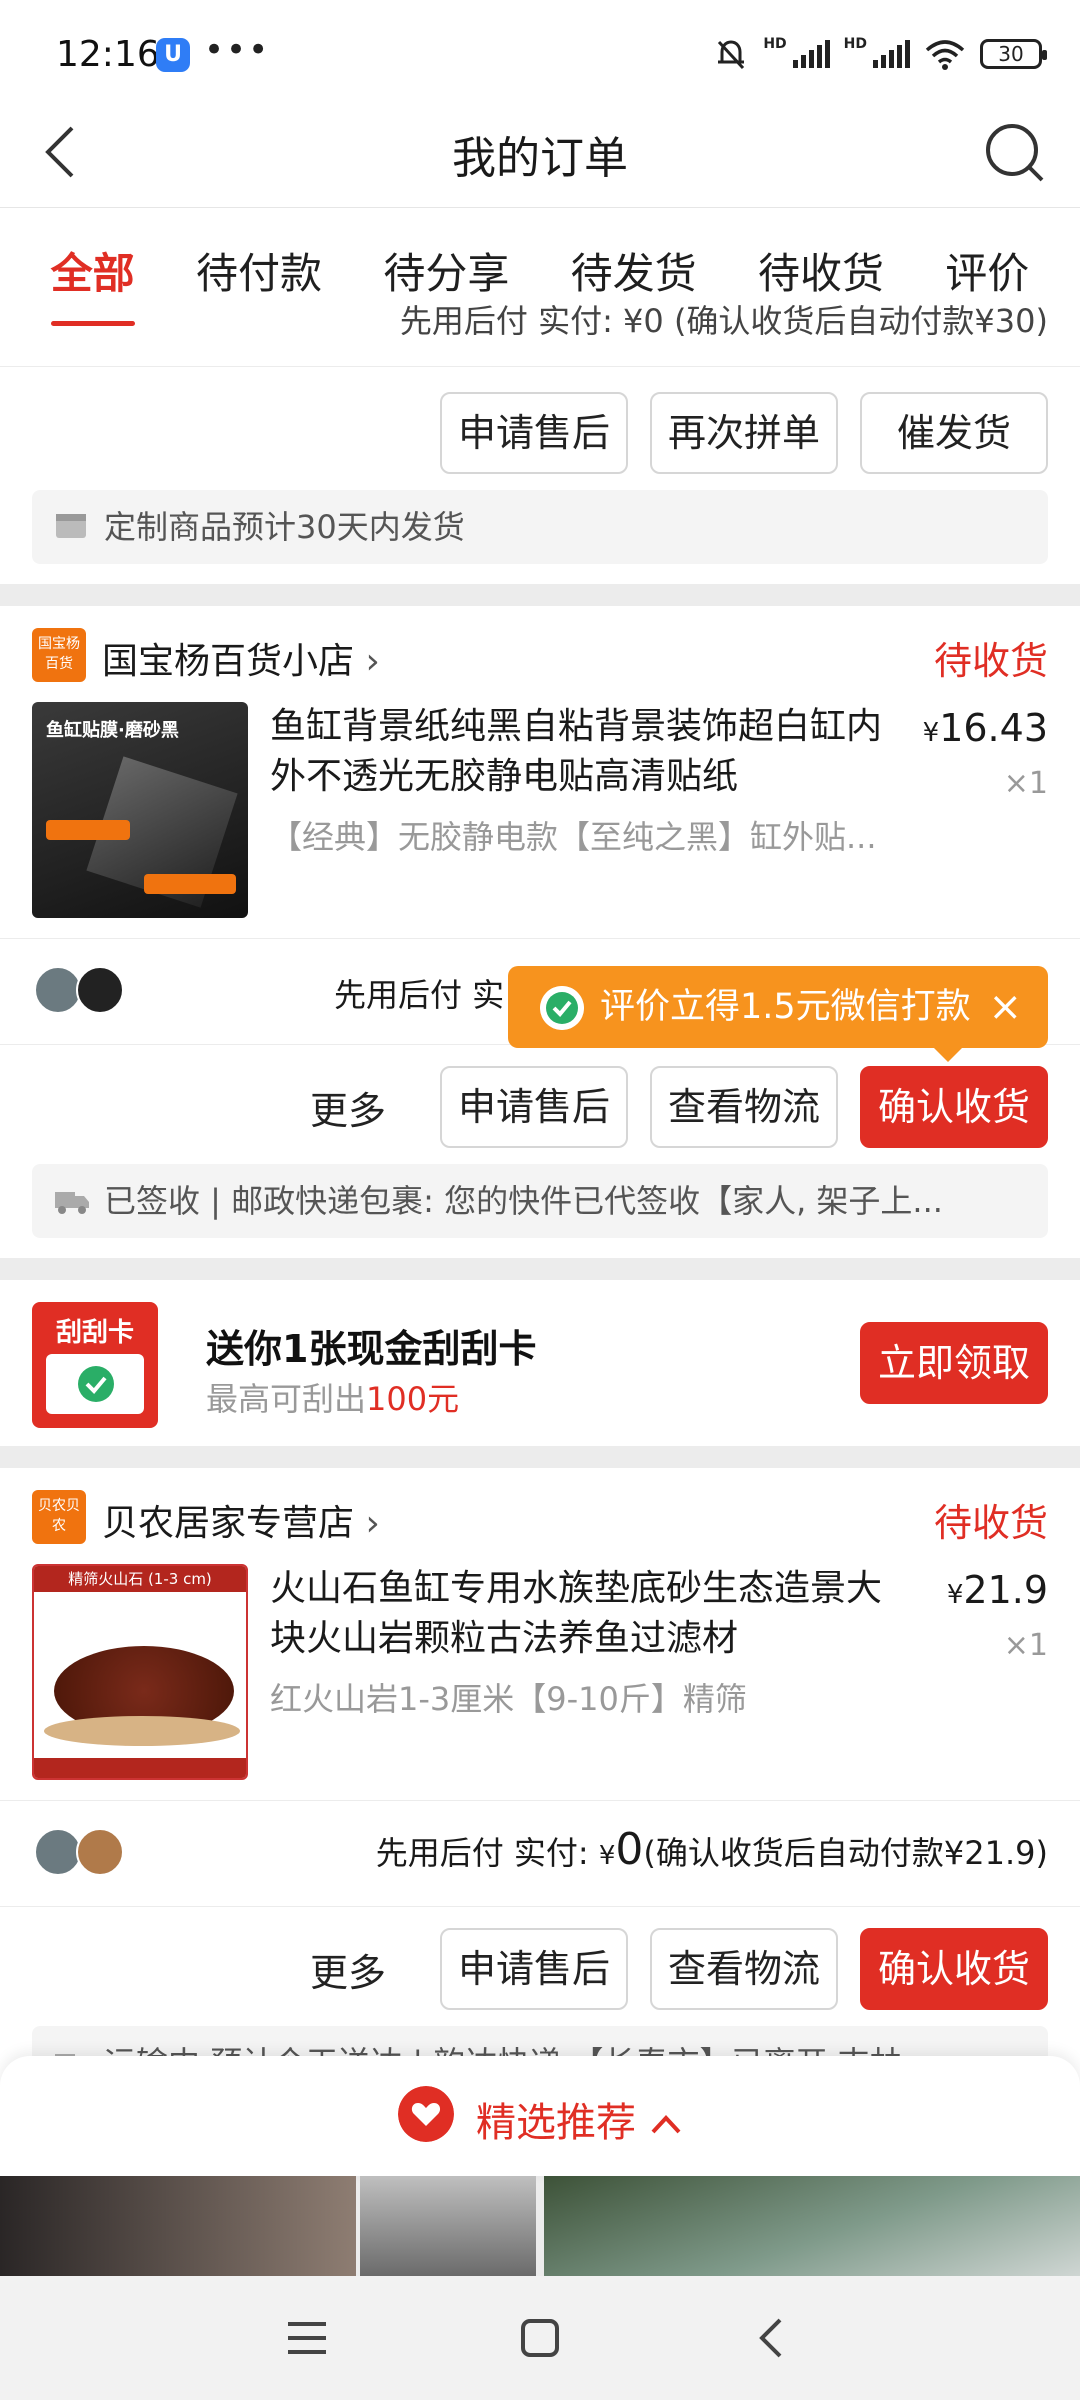 This screenshot has height=2400, width=1080. What do you see at coordinates (590, 752) in the screenshot?
I see `product-title: 鱼缸背景纸纯黑自粘背景装饰超白缸内外不透光无胶静电贴高清贴纸` at bounding box center [590, 752].